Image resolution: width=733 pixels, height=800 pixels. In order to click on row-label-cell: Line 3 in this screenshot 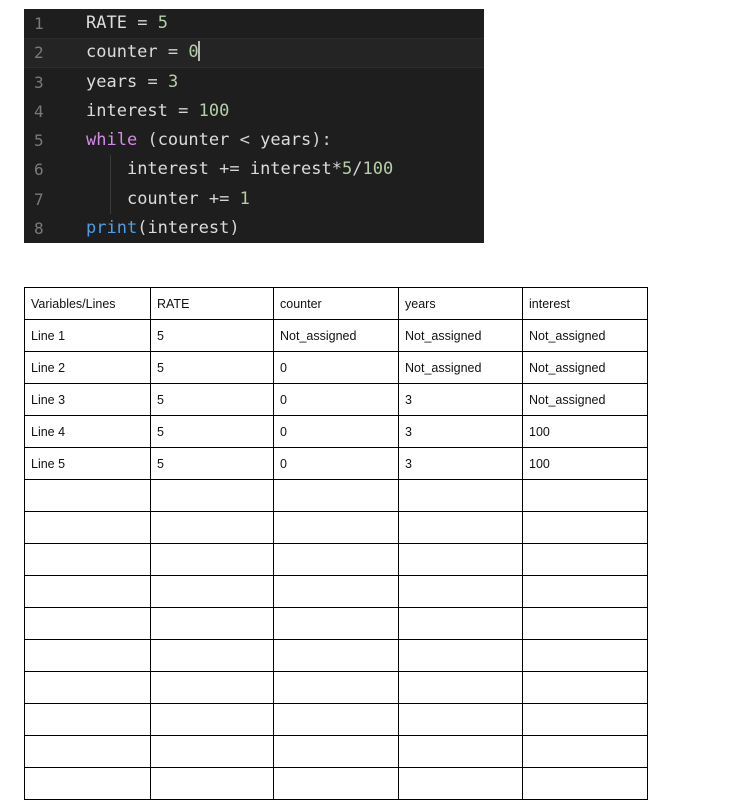, I will do `click(87, 399)`.